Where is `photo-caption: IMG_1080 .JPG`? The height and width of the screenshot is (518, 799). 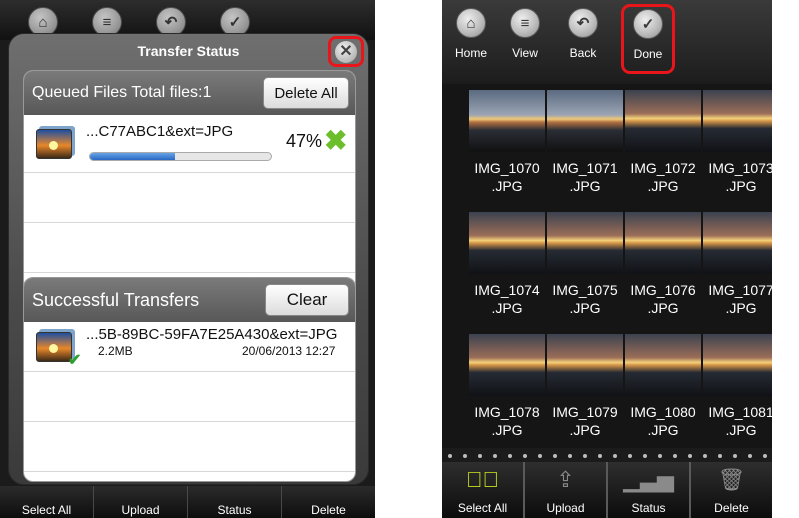
photo-caption: IMG_1080 .JPG is located at coordinates (663, 421).